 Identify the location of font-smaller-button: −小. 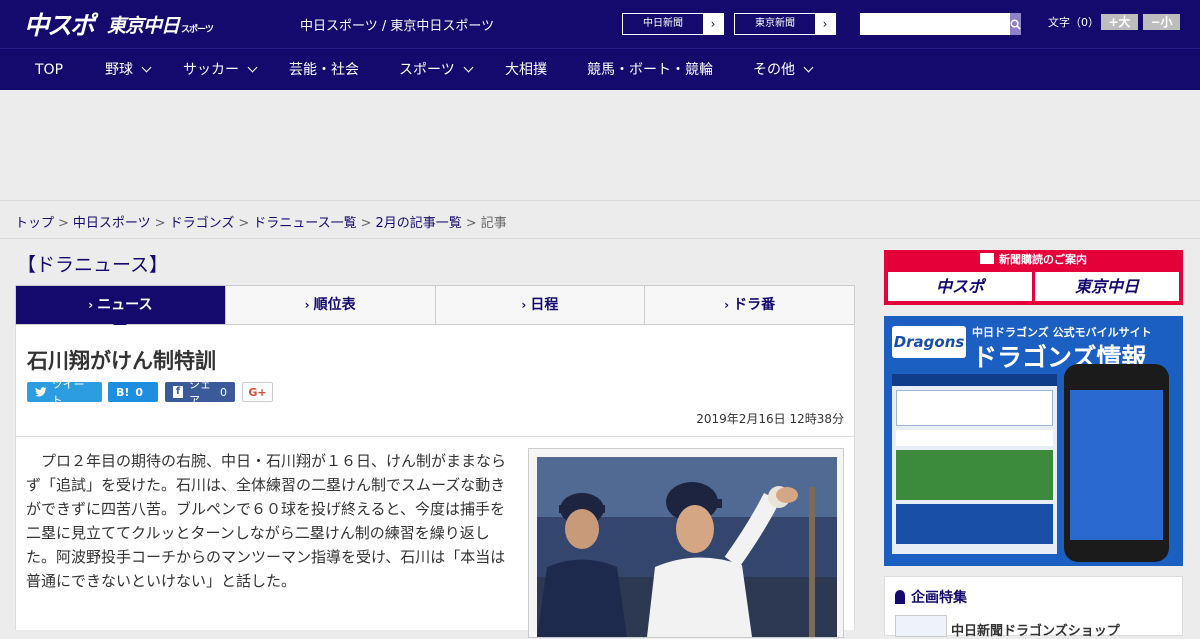
(1161, 22).